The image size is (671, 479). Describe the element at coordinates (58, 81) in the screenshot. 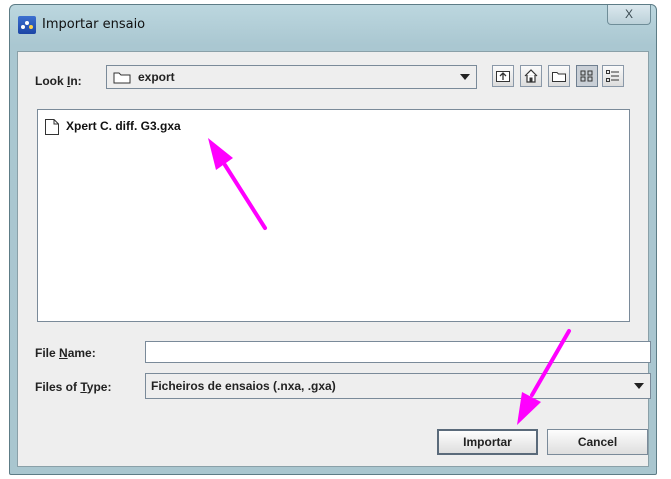

I see `look-in-label: Look In:` at that location.